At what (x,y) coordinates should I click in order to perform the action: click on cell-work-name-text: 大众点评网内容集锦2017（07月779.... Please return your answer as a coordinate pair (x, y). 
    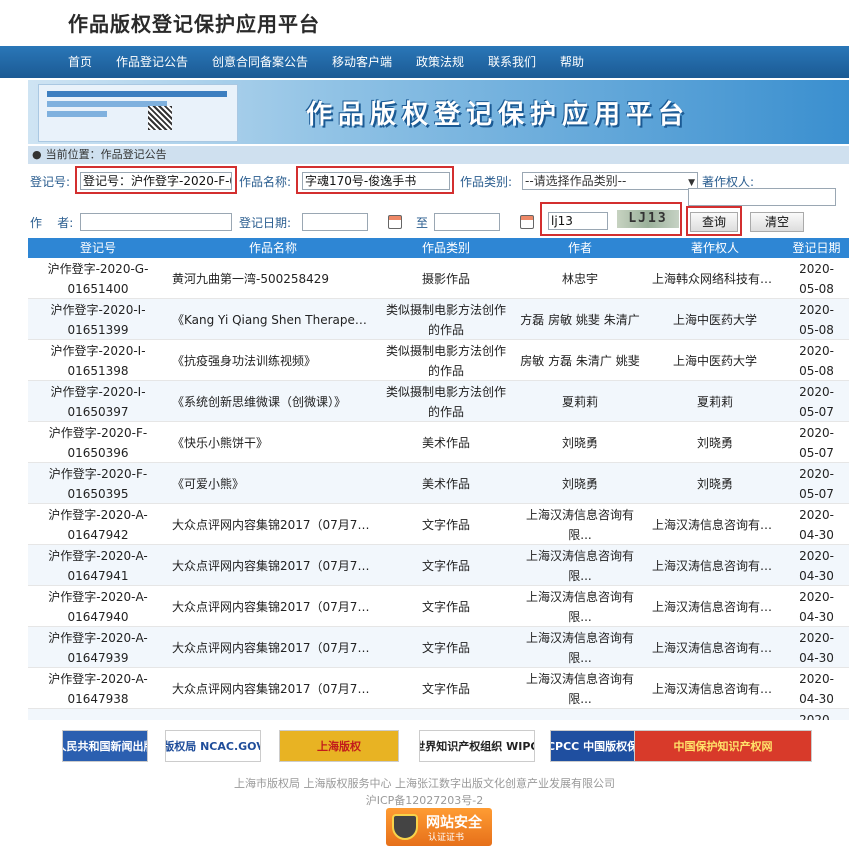
    Looking at the image, I should click on (273, 565).